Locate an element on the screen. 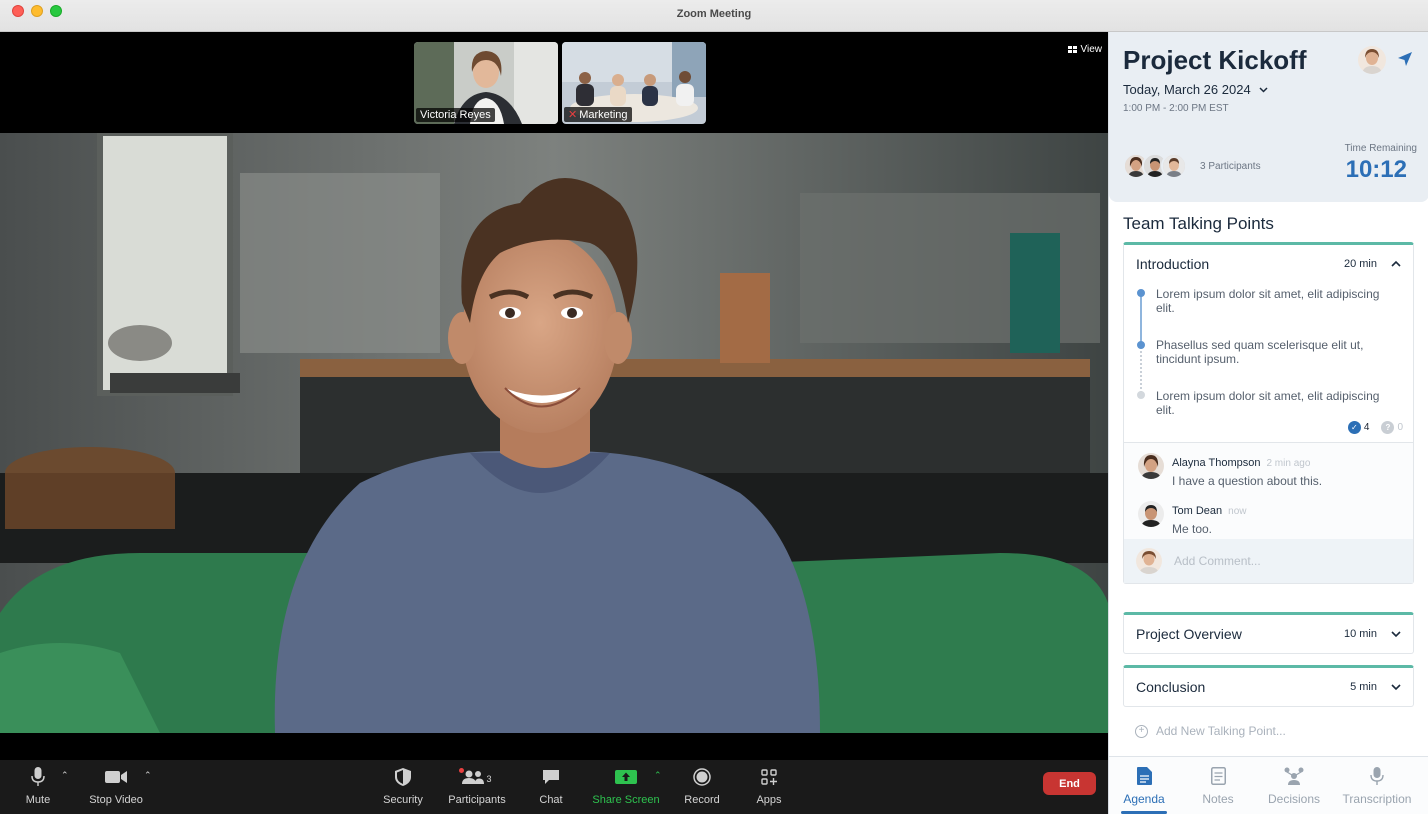  video-camera-icon is located at coordinates (116, 777).